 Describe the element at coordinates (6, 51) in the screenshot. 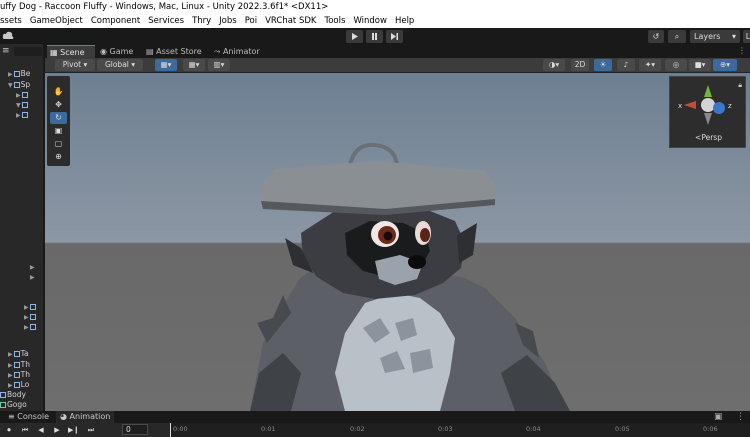

I see `add-icon: ≡` at that location.